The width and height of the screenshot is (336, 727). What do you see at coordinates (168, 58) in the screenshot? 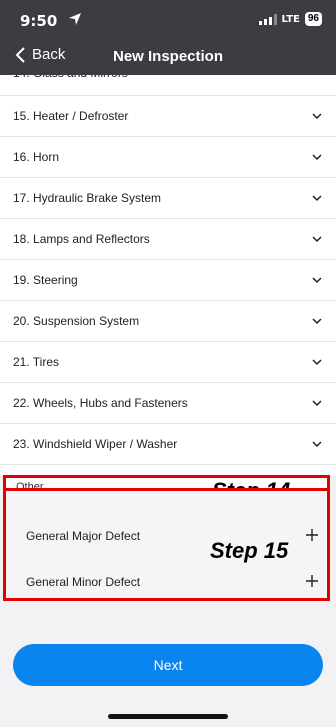
I see `nav-bar: Back New Inspection` at bounding box center [168, 58].